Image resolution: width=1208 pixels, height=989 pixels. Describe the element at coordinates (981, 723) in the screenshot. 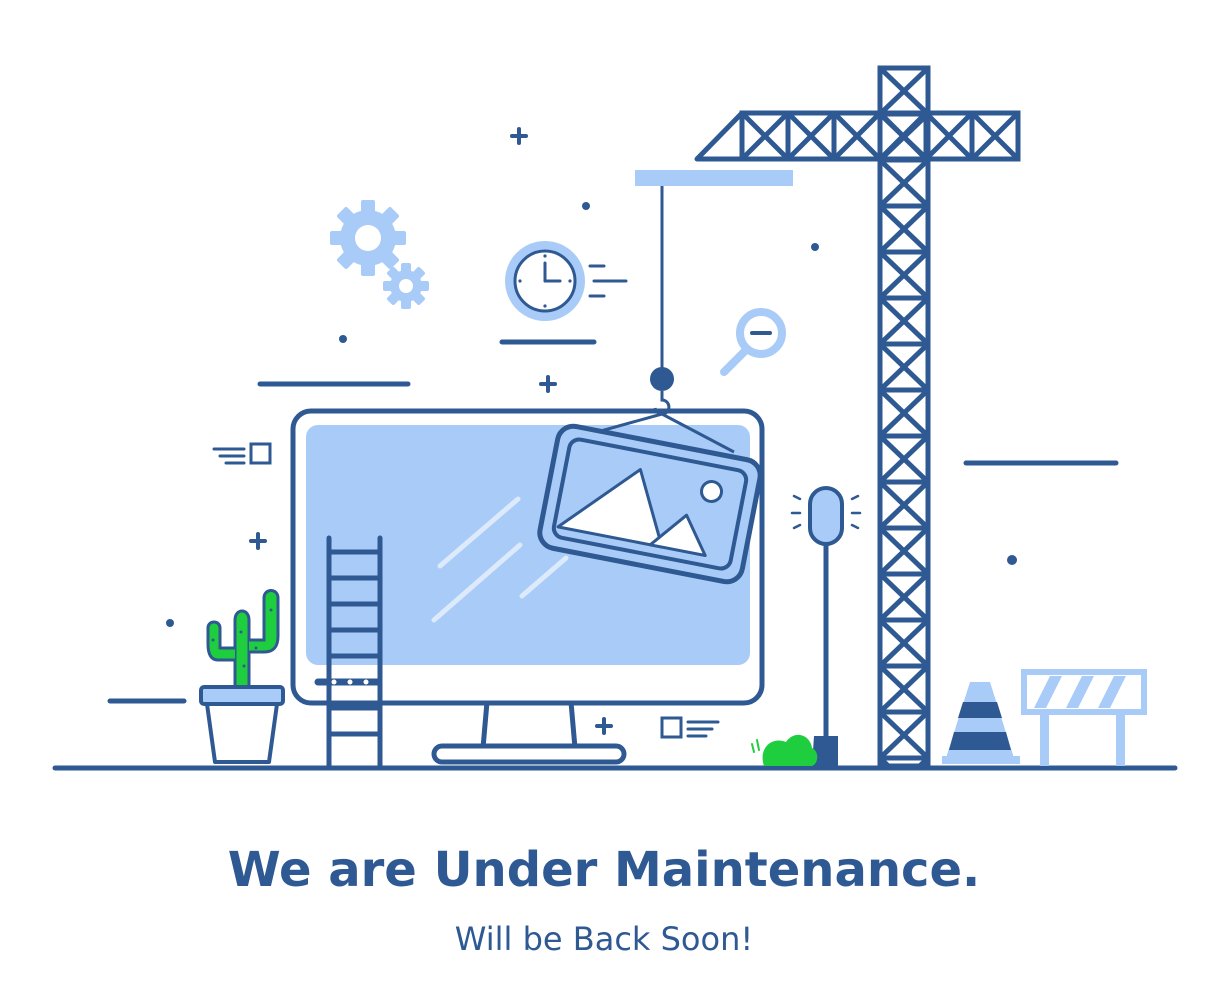

I see `traffic-cone-icon` at that location.